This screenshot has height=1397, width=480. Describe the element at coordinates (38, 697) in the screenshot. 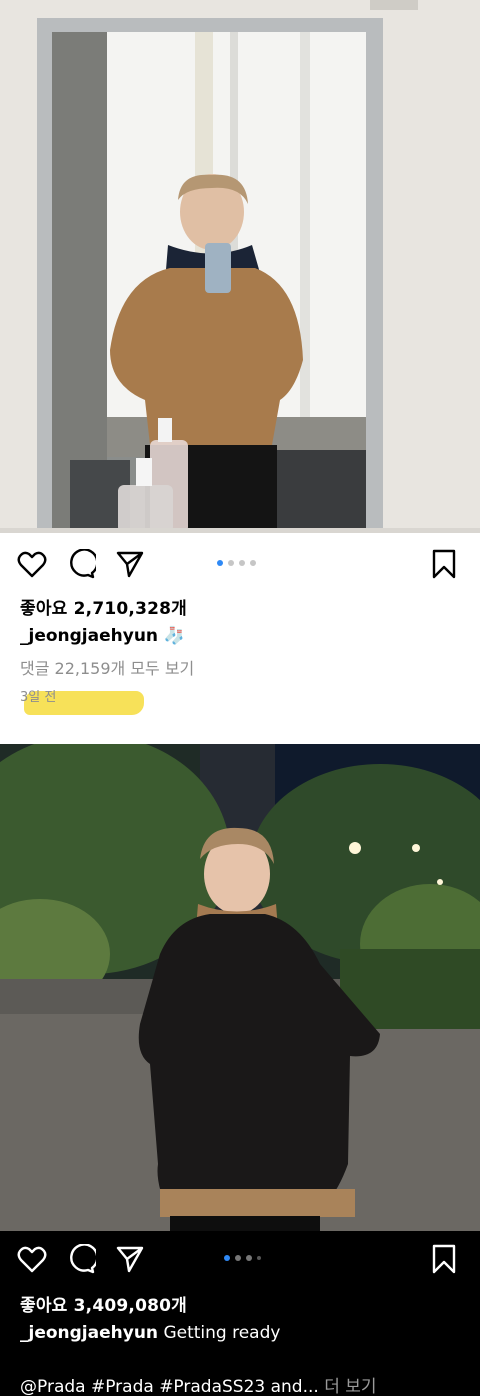

I see `post-1-timestamp: 3일 전` at that location.